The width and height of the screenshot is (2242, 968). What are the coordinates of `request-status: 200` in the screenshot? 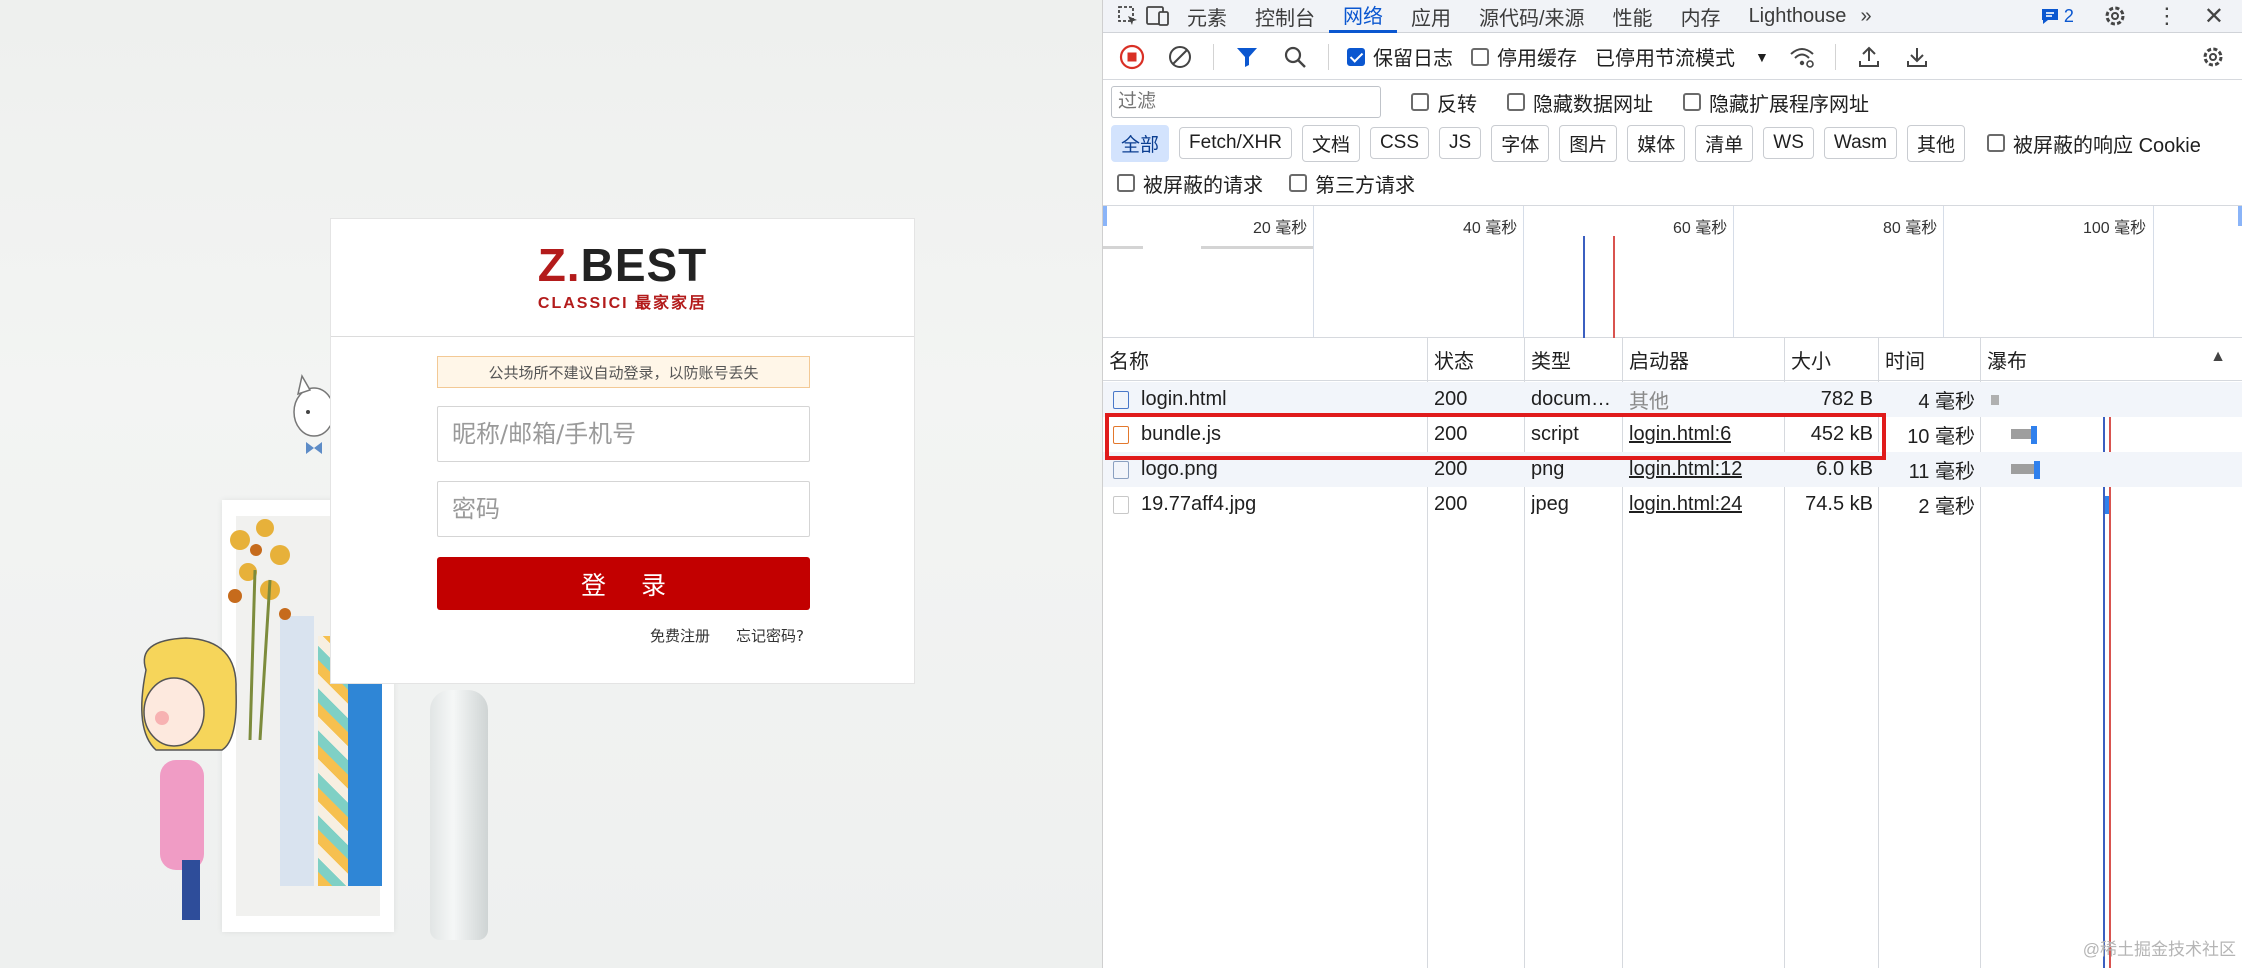 It's located at (1451, 399).